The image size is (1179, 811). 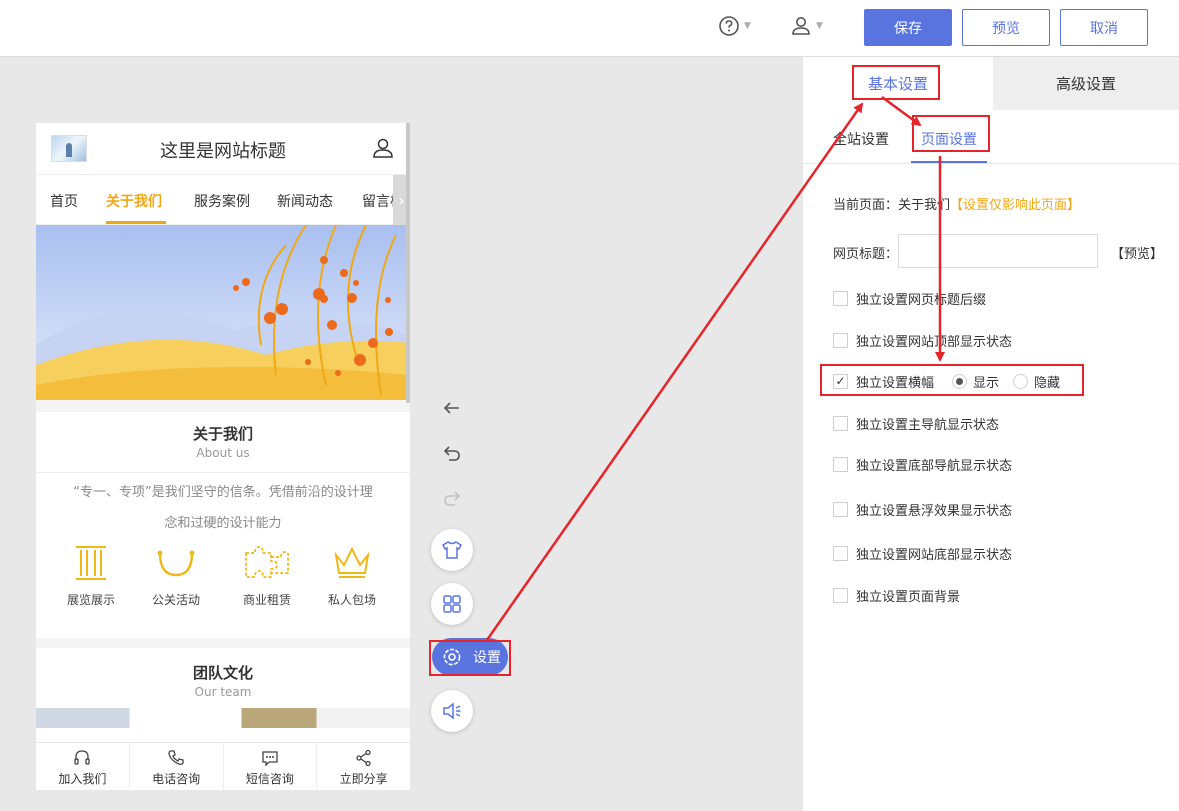 I want to click on option-main-nav: 独立设置主导航显示状态, so click(x=916, y=423).